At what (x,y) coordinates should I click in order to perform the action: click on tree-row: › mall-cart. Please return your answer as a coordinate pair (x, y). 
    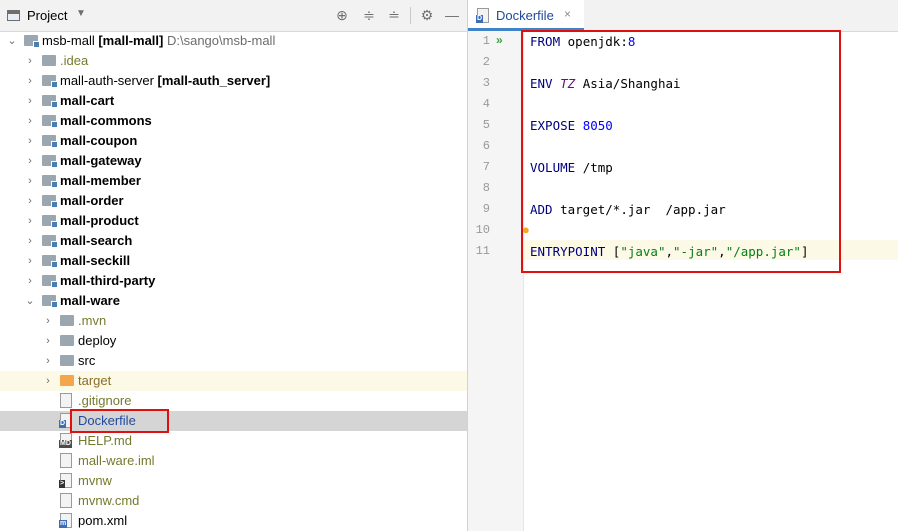
    Looking at the image, I should click on (233, 101).